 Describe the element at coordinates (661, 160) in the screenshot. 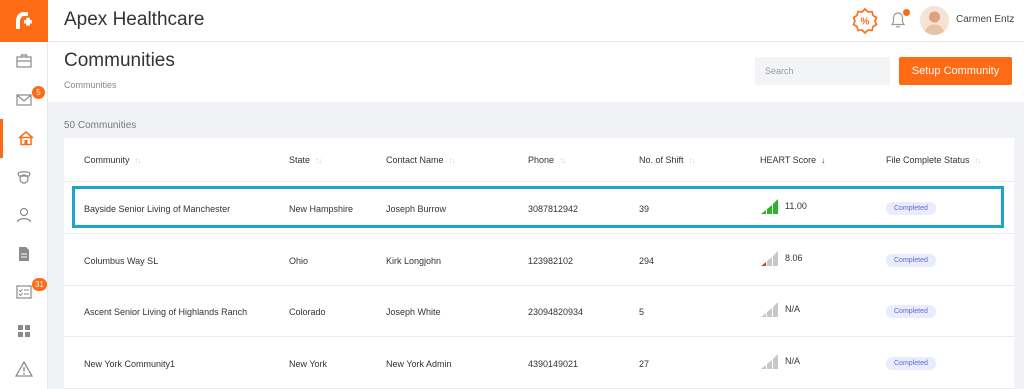

I see `column-header-label: No. of Shift` at that location.